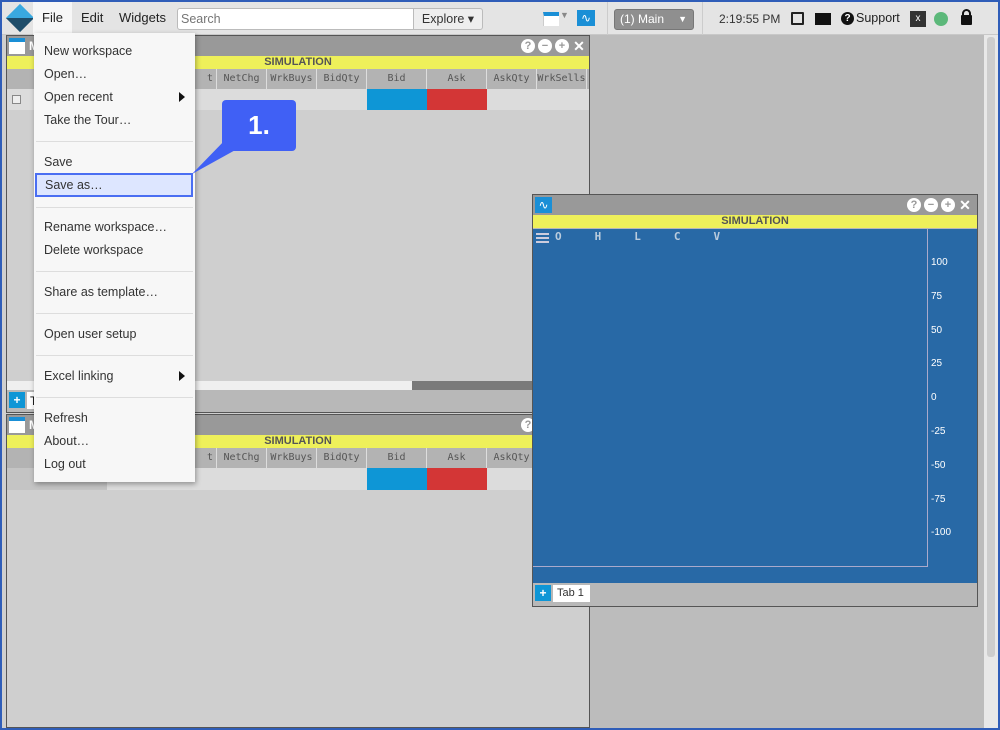 Image resolution: width=1000 pixels, height=730 pixels. Describe the element at coordinates (755, 594) in the screenshot. I see `tab-bar: + Tab 1` at that location.